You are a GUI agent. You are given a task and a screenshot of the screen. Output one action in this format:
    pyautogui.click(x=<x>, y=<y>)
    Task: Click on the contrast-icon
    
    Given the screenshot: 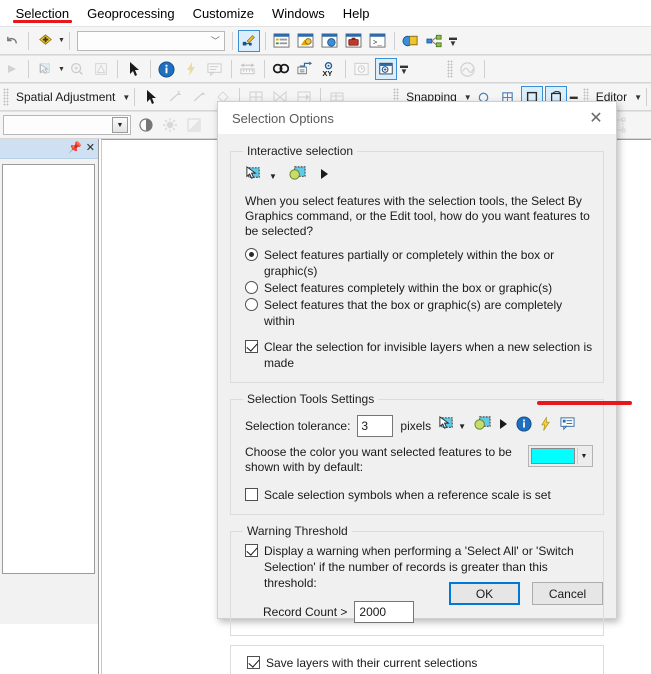 What is the action you would take?
    pyautogui.click(x=146, y=125)
    